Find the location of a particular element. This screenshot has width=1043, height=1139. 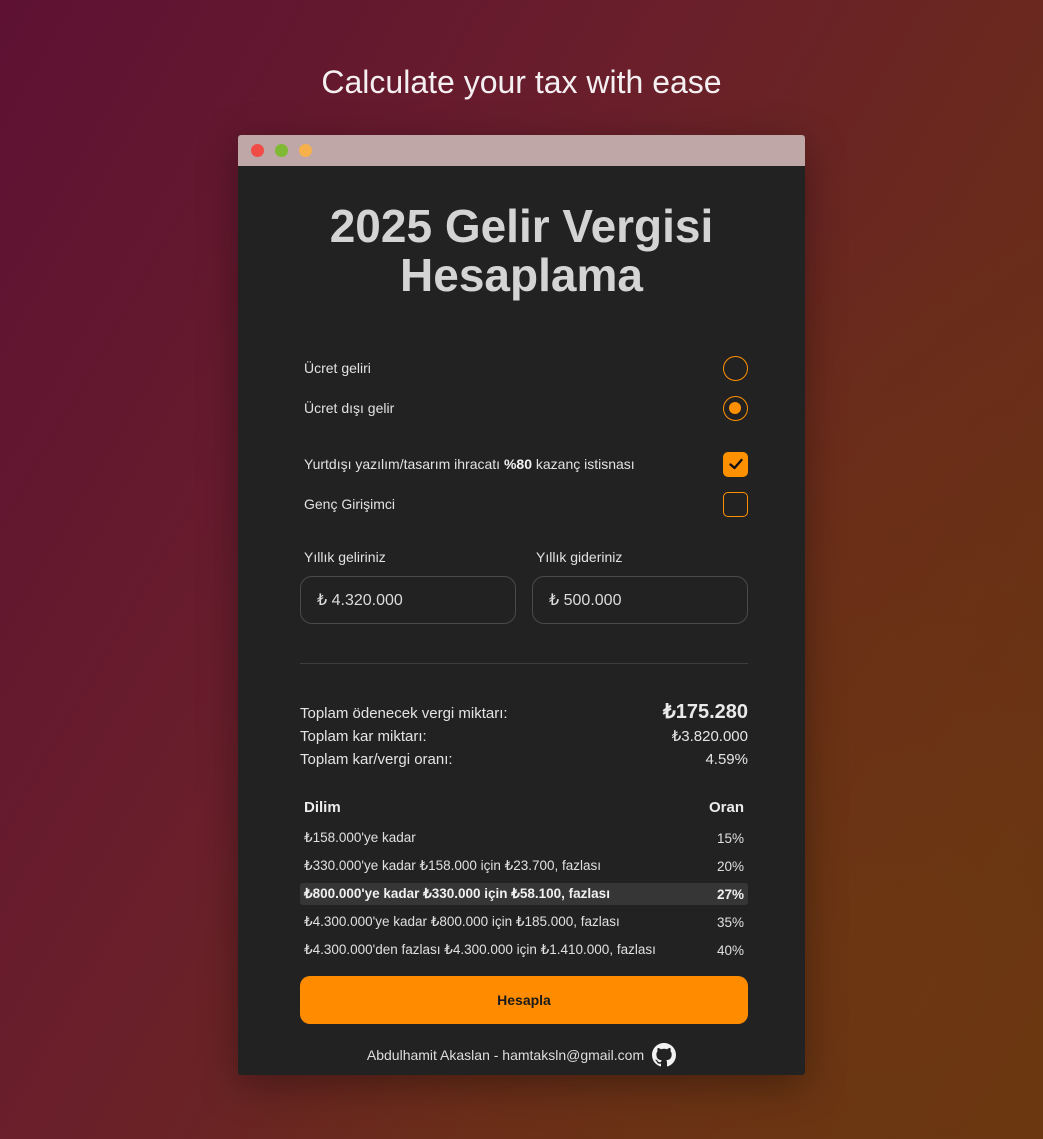

table-row: ₺158.000'ye kadar 15% is located at coordinates (524, 838).